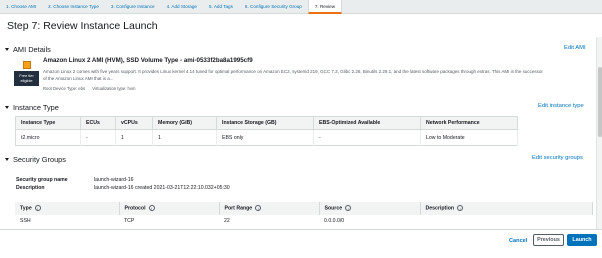 The image size is (602, 258). I want to click on column-header-label: Description, so click(440, 208).